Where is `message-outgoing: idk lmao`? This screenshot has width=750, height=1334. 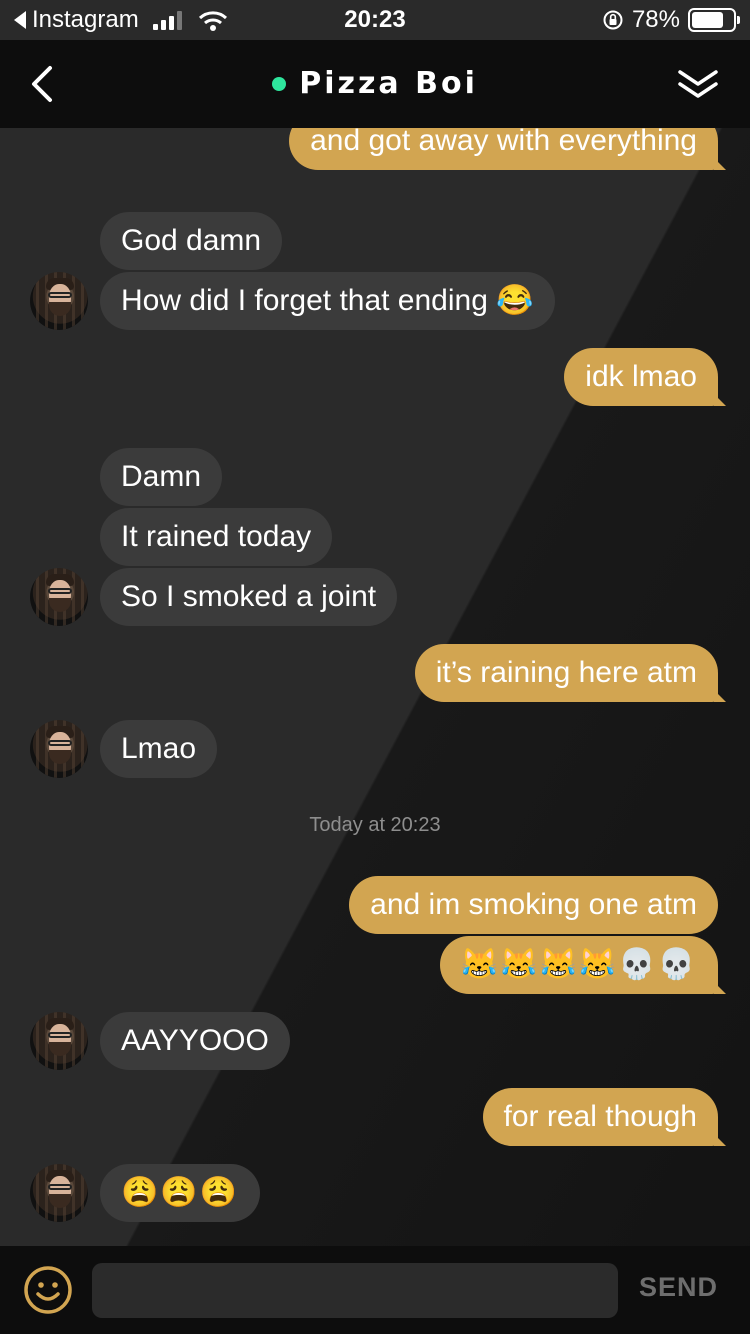
message-outgoing: idk lmao is located at coordinates (645, 377).